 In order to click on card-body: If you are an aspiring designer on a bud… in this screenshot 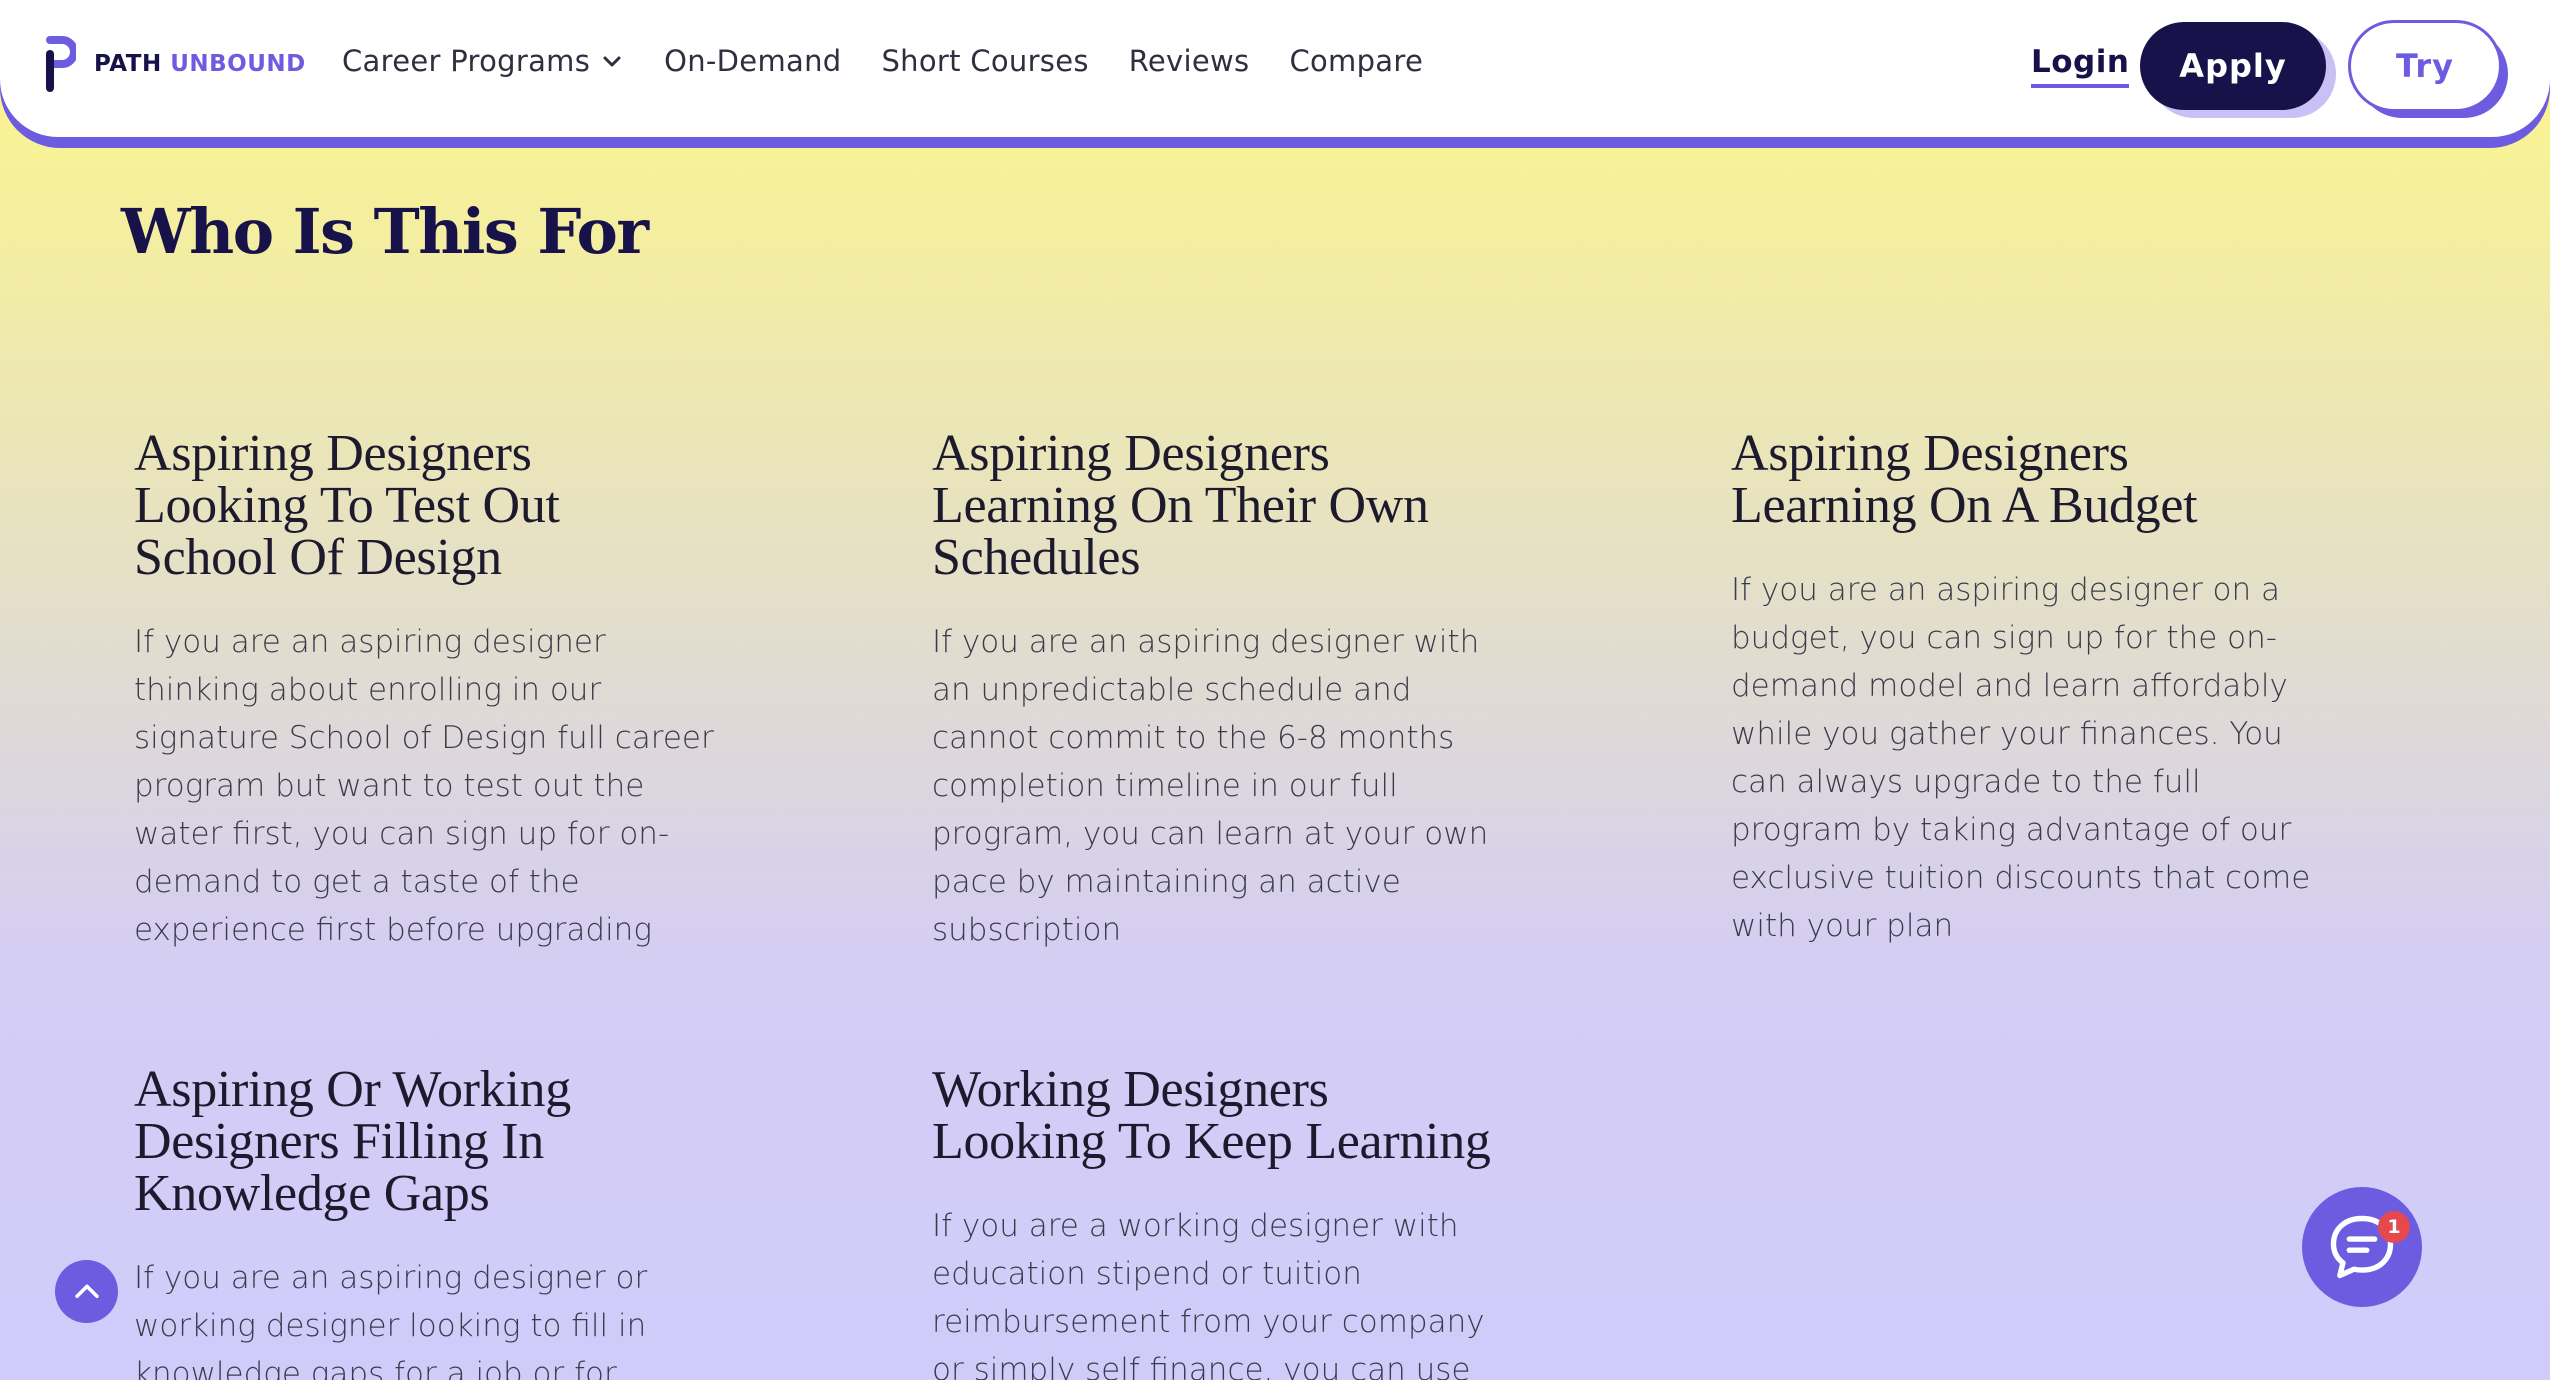, I will do `click(2021, 758)`.